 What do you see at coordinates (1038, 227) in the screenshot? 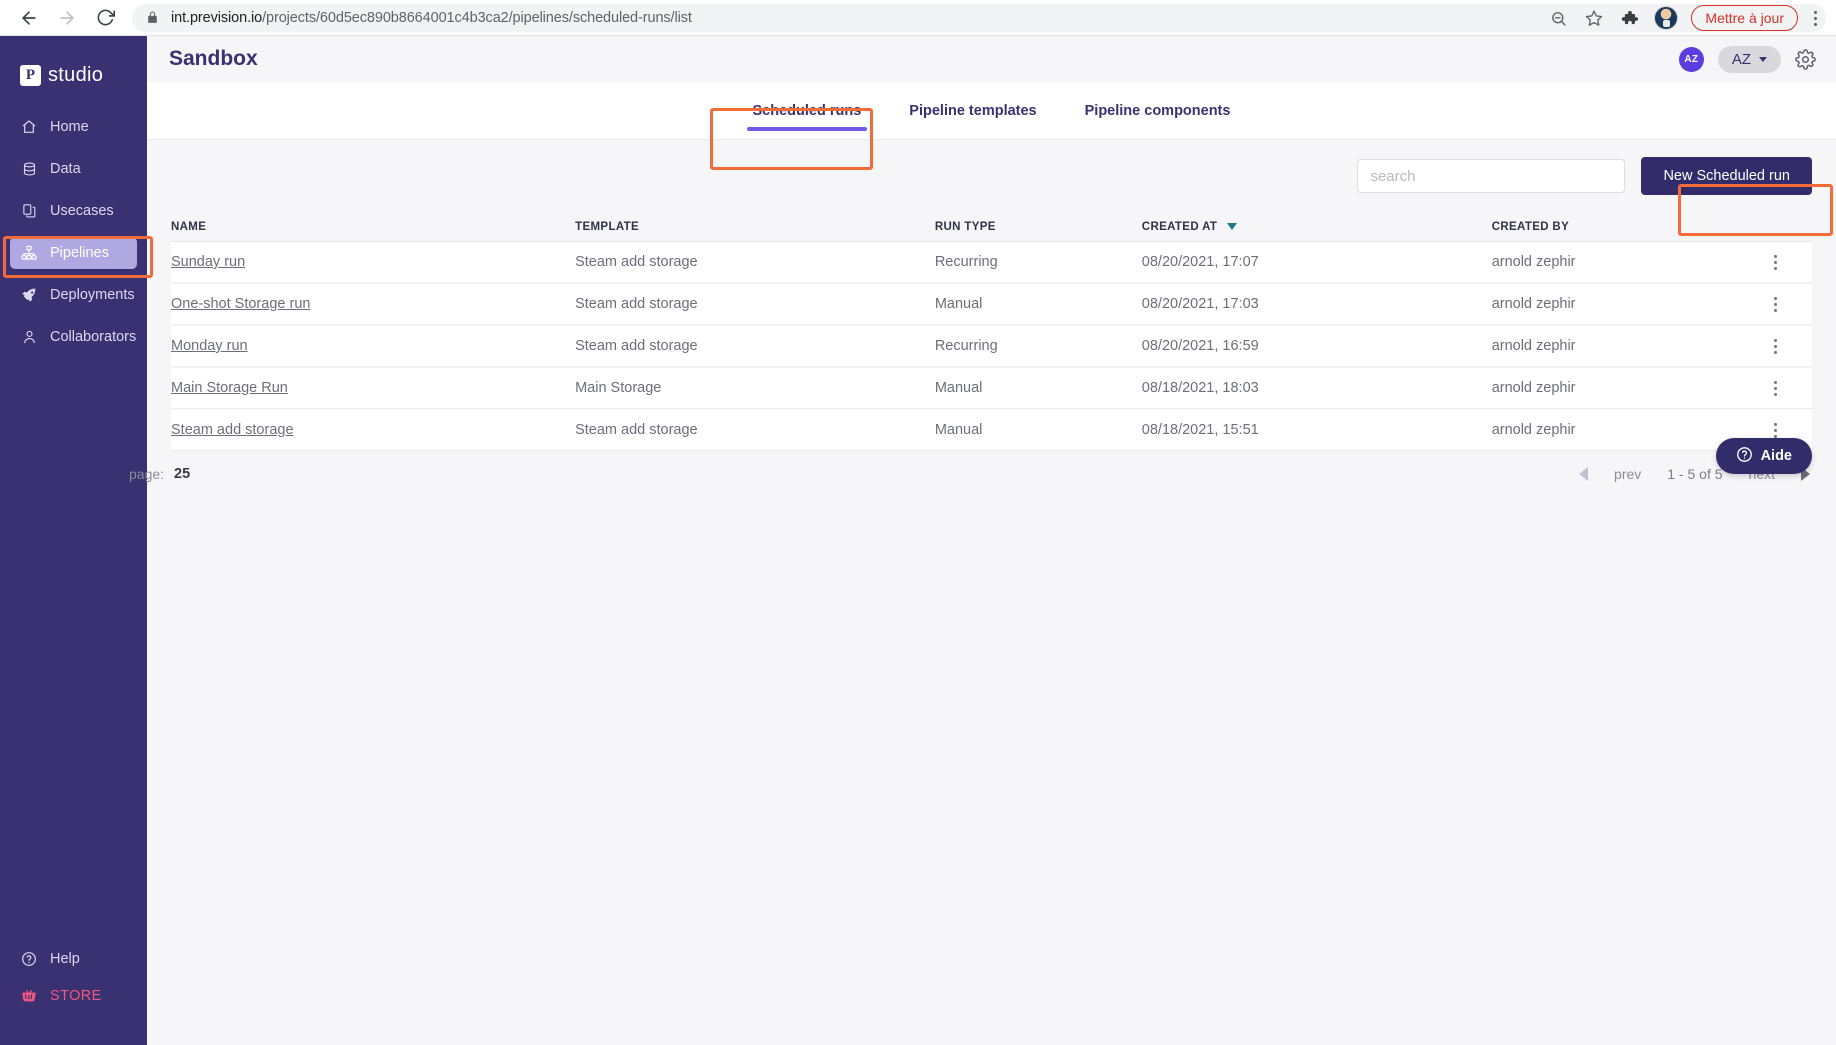
I see `column-header-run-type: RUN TYPE` at bounding box center [1038, 227].